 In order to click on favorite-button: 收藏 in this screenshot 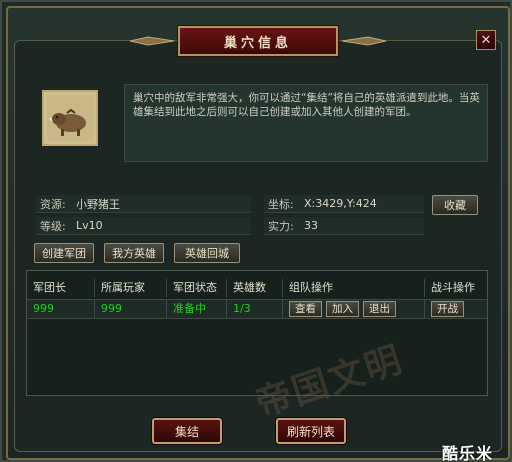, I will do `click(455, 205)`.